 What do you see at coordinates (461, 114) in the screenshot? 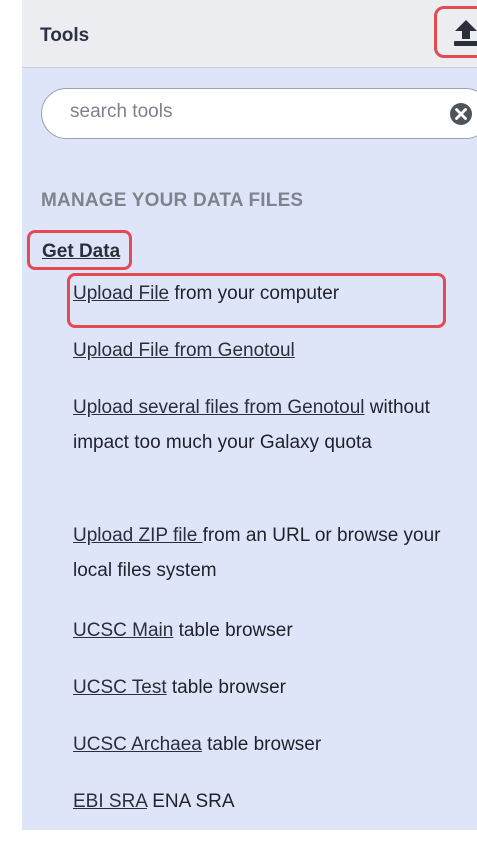
I see `clear-circle-icon` at bounding box center [461, 114].